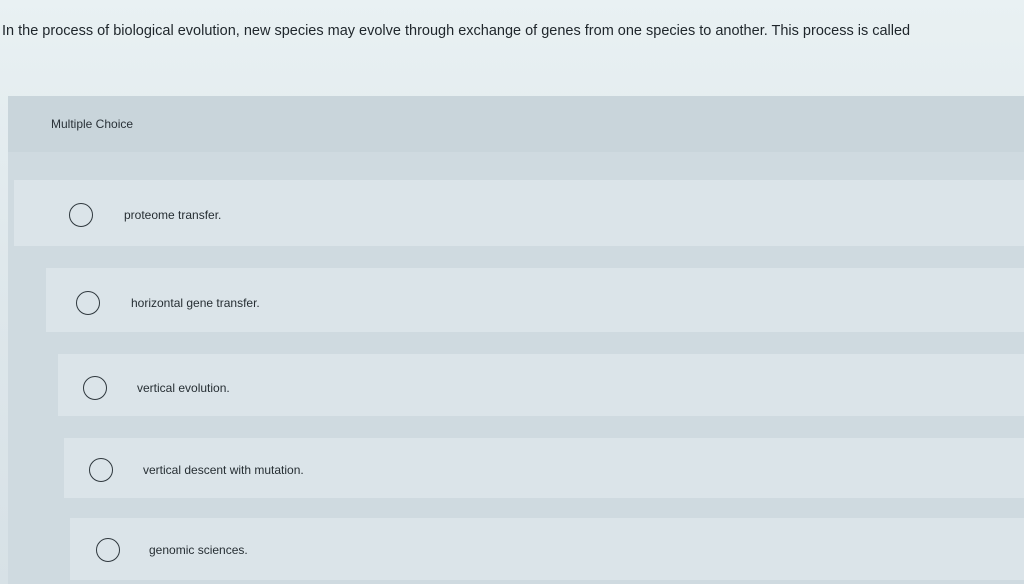 The height and width of the screenshot is (584, 1024). Describe the element at coordinates (547, 549) in the screenshot. I see `answer-option-genomic-sciences: genomic sciences.` at that location.